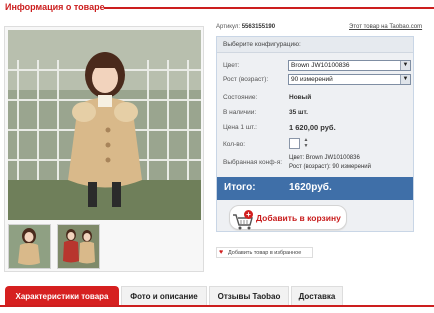 Image resolution: width=434 pixels, height=313 pixels. Describe the element at coordinates (300, 97) in the screenshot. I see `condition-value: Новый` at that location.